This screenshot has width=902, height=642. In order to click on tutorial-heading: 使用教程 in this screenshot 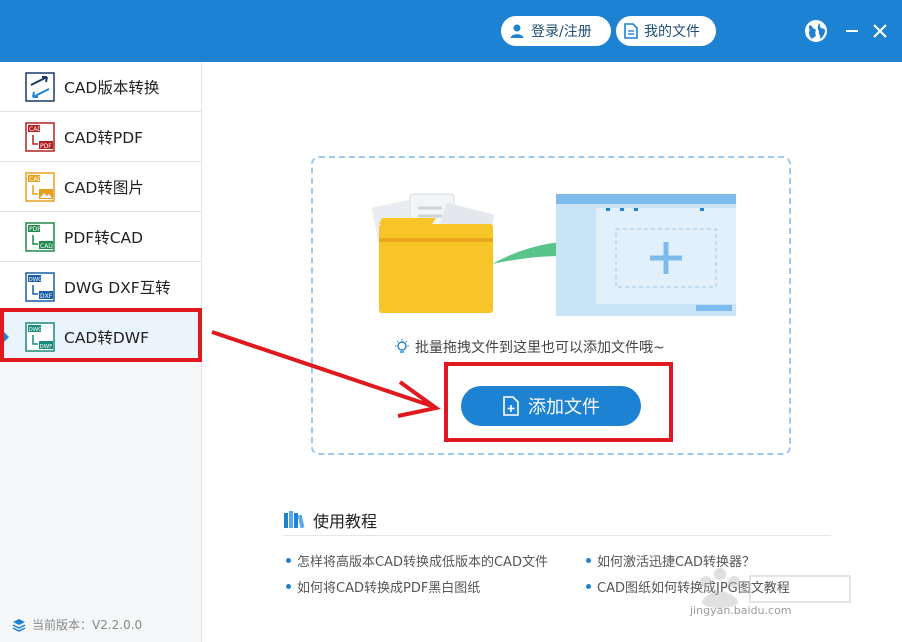, I will do `click(330, 520)`.